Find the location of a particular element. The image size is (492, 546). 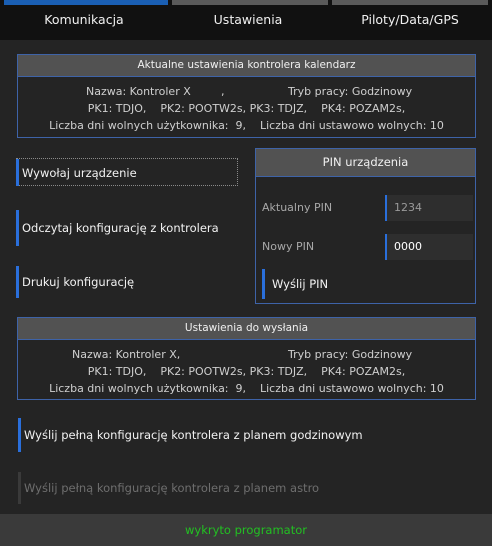

tab-label: Komunikacja is located at coordinates (84, 19).